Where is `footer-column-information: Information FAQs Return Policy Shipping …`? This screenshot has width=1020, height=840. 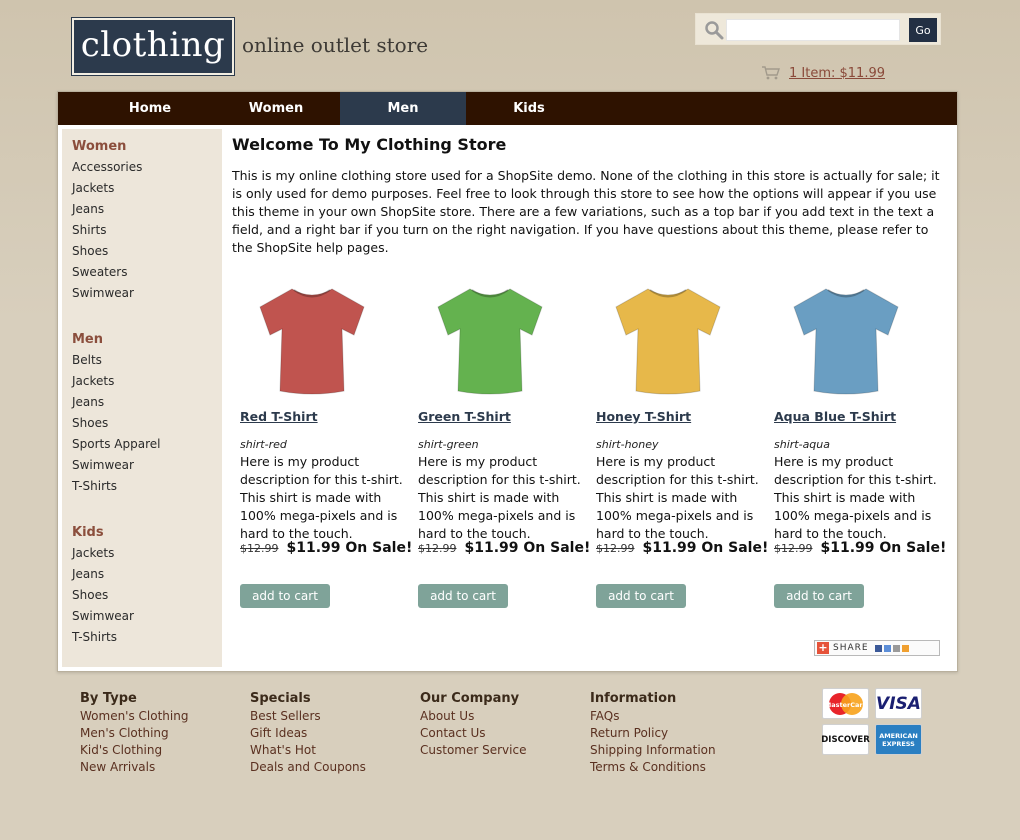 footer-column-information: Information FAQs Return Policy Shipping … is located at coordinates (653, 733).